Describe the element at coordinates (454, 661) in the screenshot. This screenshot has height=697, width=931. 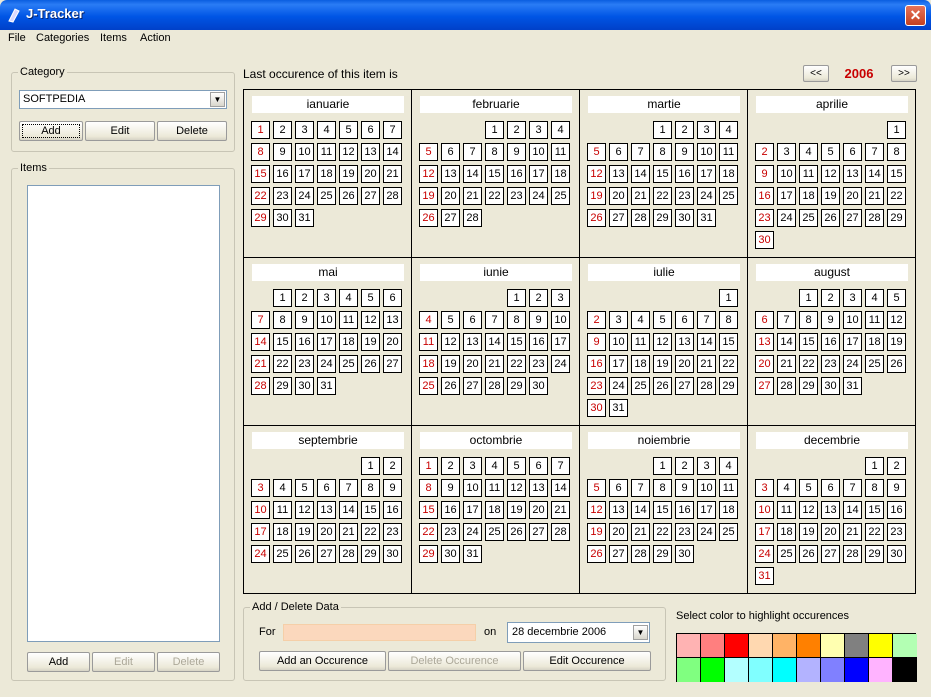
I see `delete-occurence-button: Delete Occurence` at that location.